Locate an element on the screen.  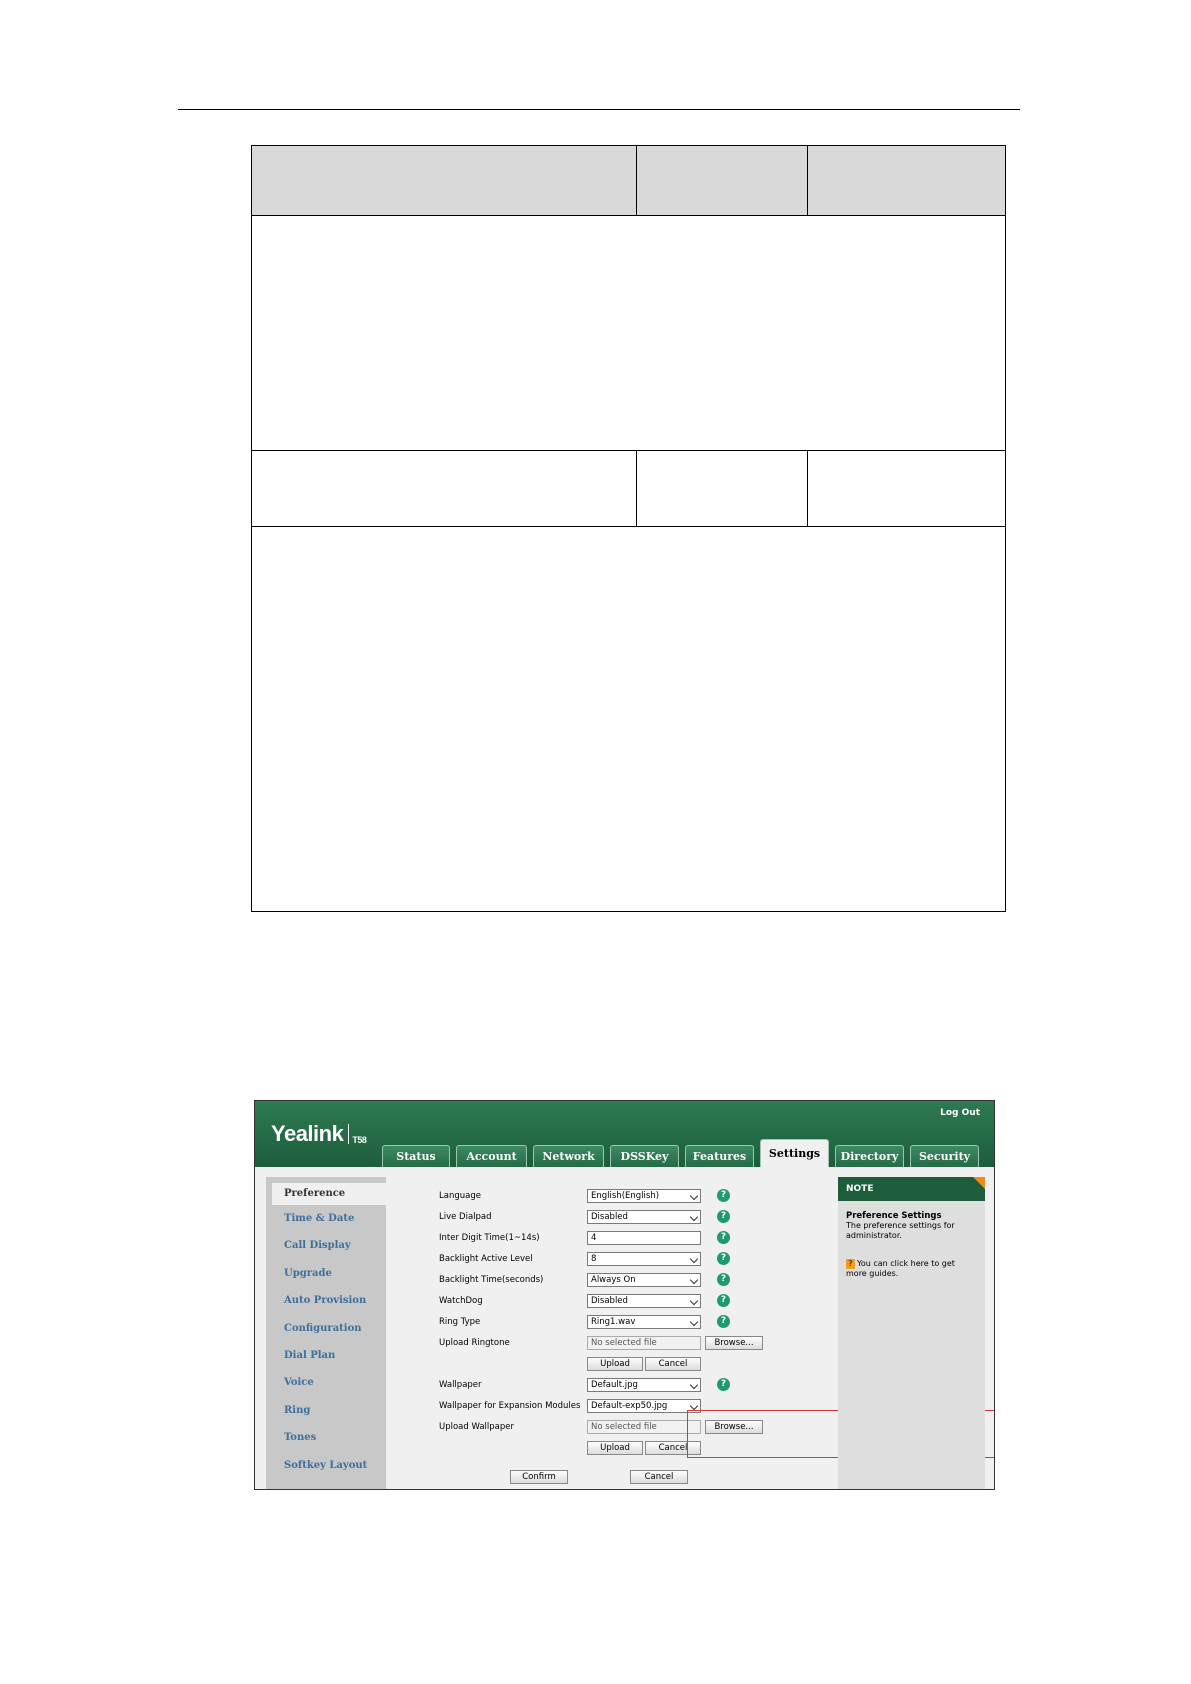
row-watchdog: WatchDog Disabled ? is located at coordinates (595, 1302).